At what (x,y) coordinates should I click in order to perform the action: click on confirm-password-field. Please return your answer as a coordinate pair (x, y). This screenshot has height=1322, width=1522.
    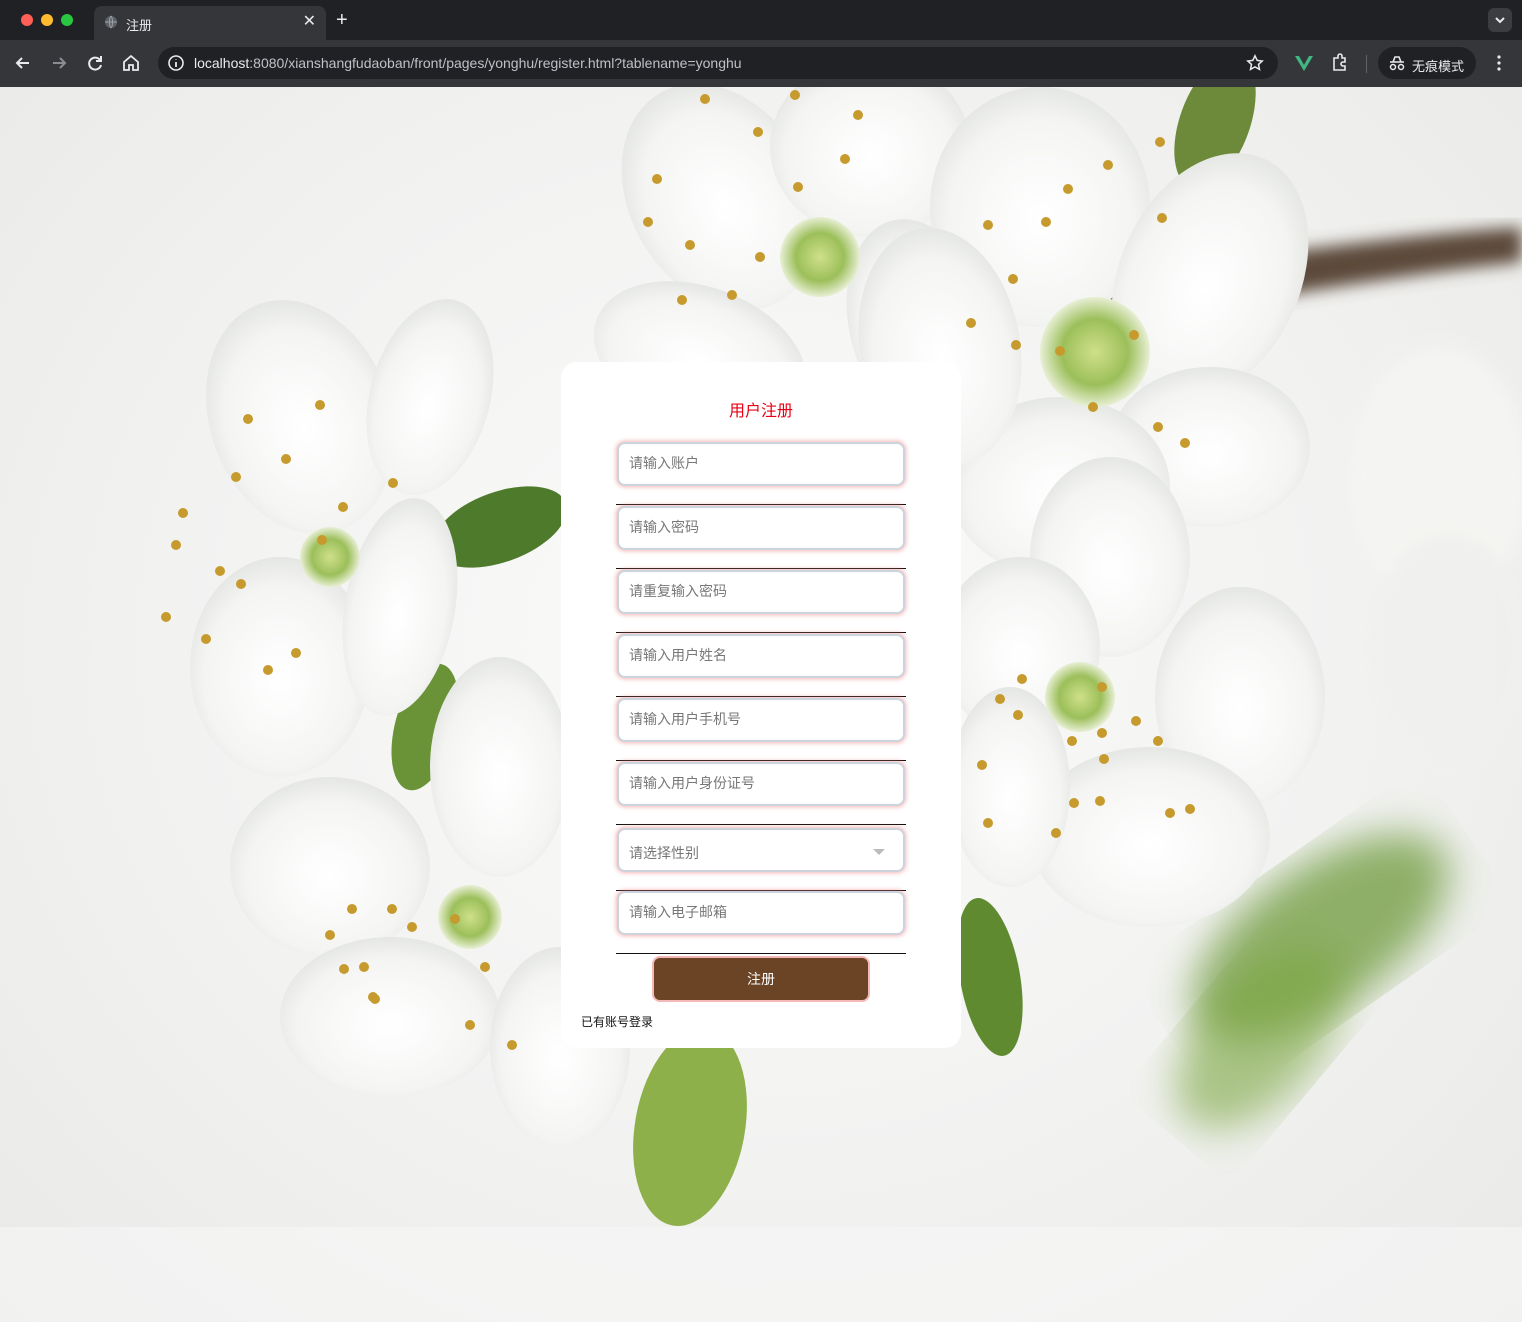
    Looking at the image, I should click on (761, 601).